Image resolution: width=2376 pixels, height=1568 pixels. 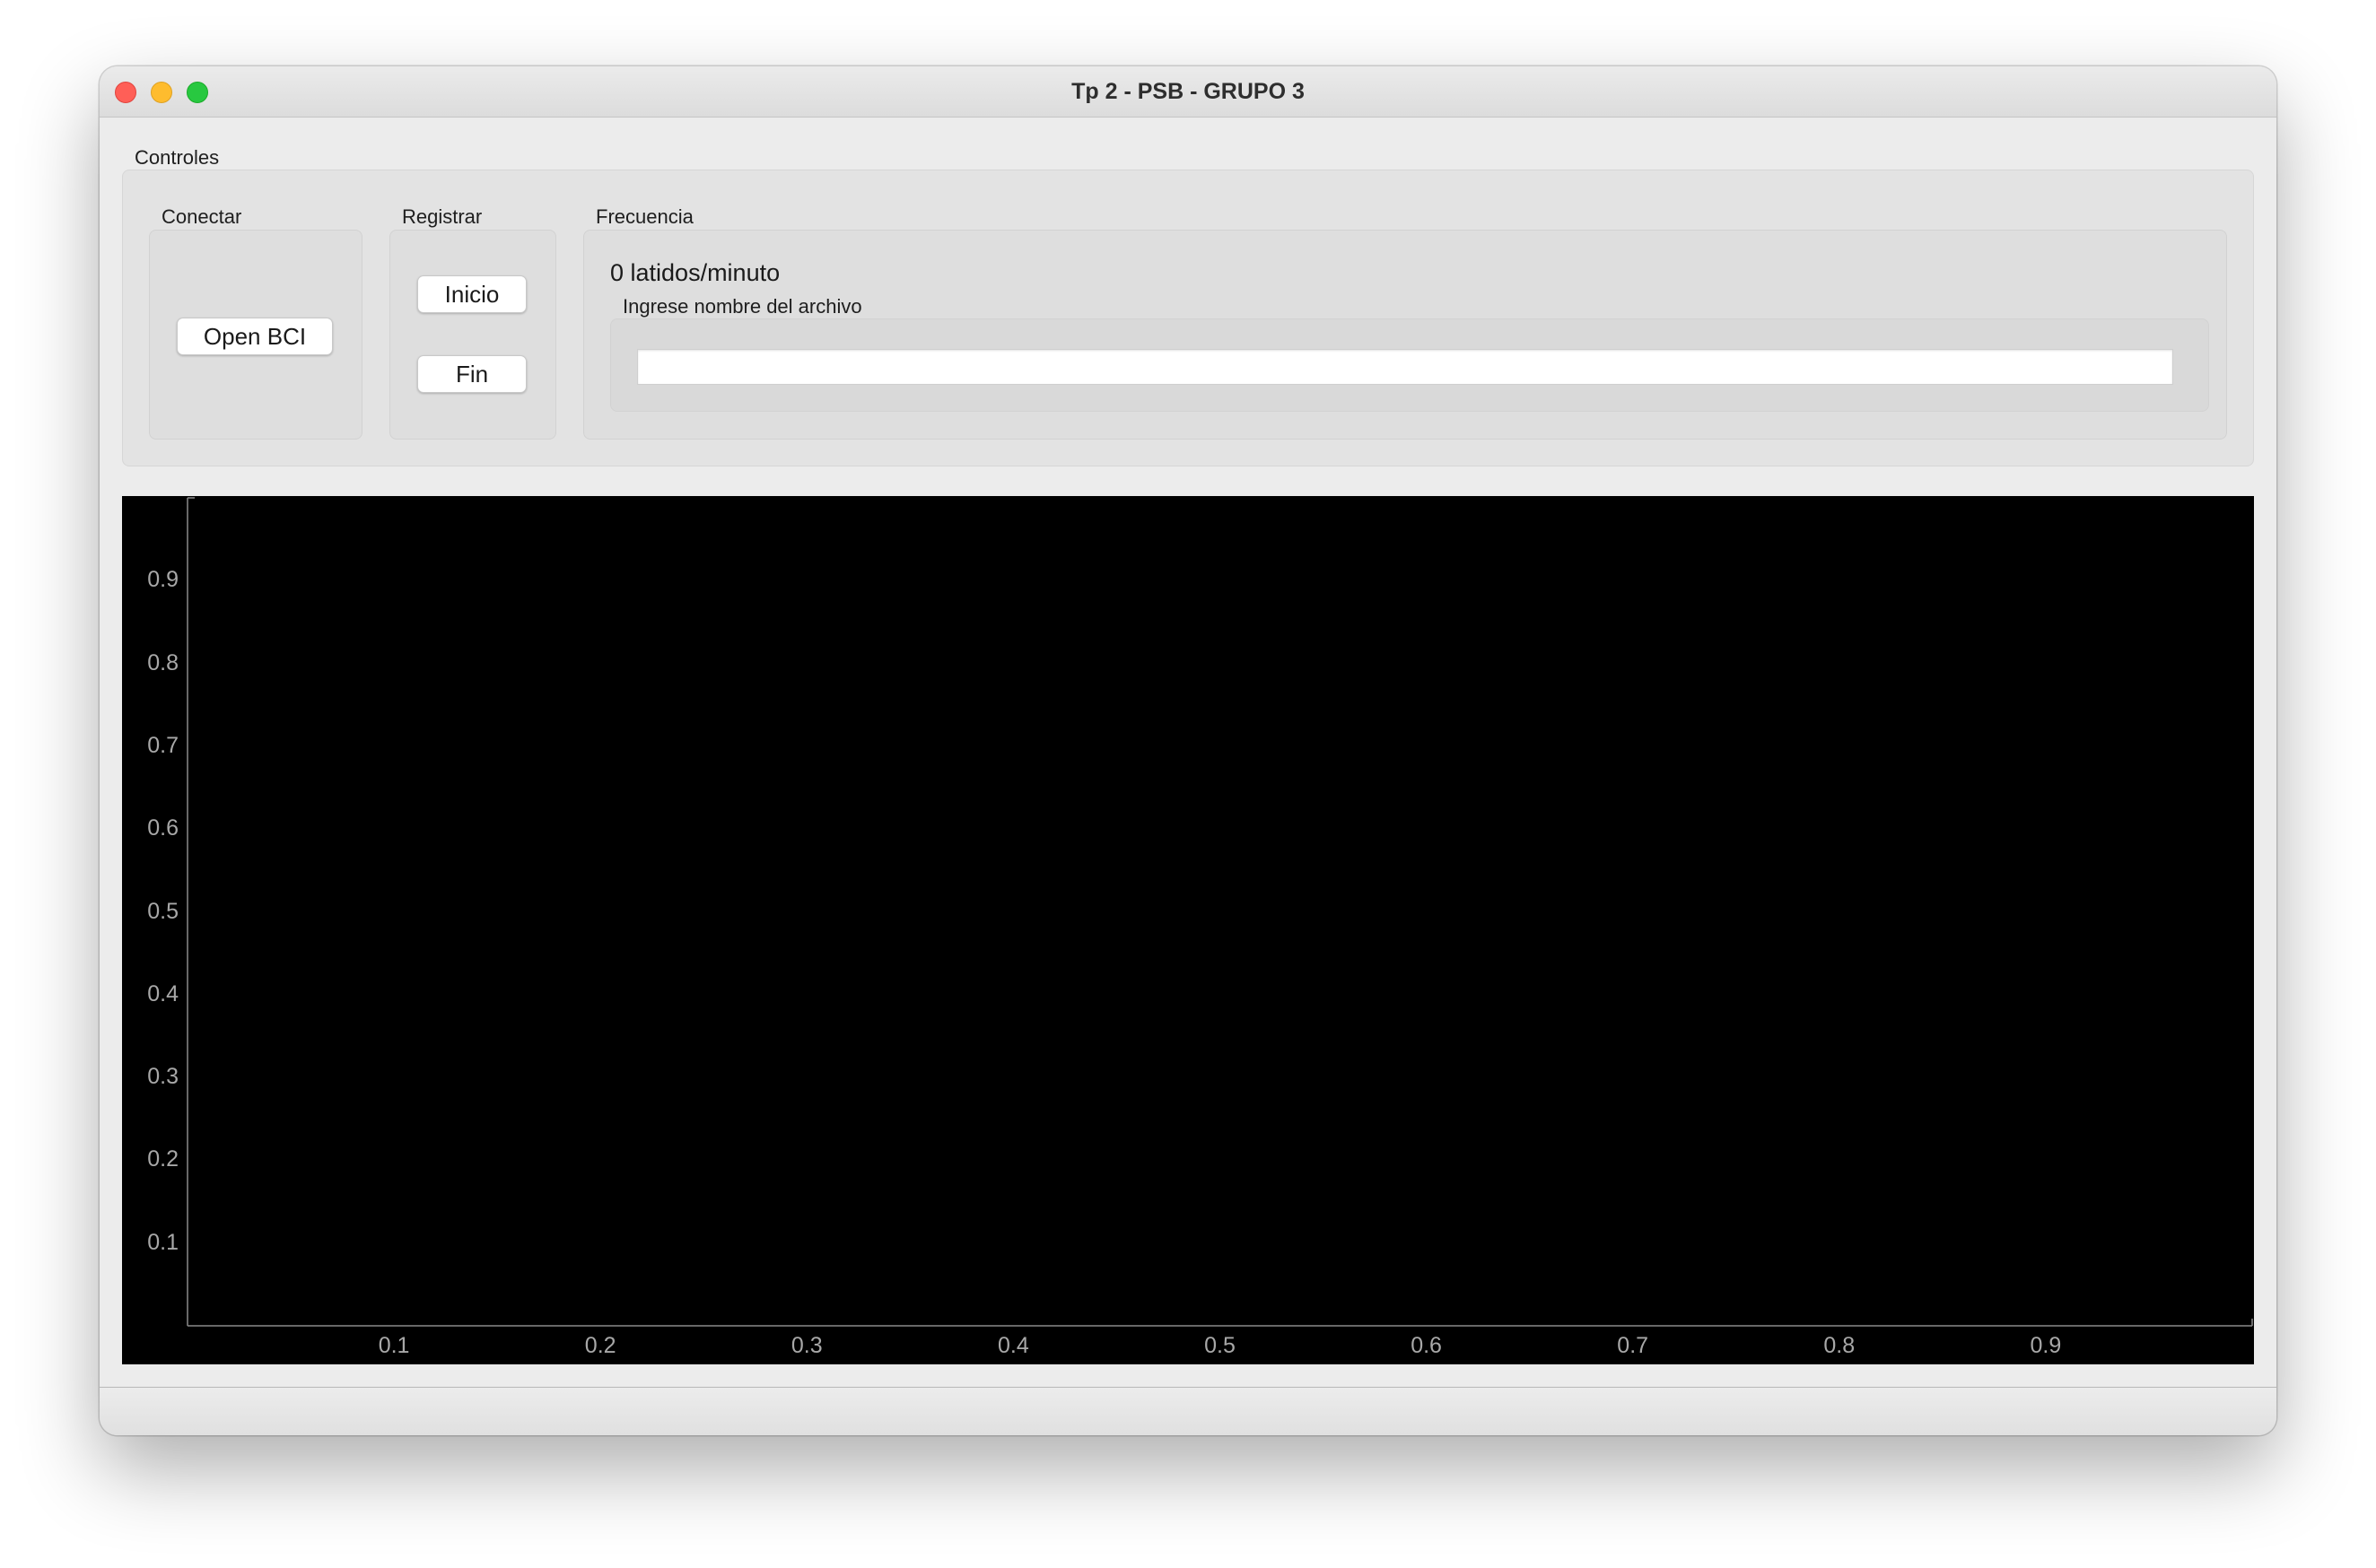 What do you see at coordinates (1013, 1346) in the screenshot?
I see `x-tick-label: 0.4` at bounding box center [1013, 1346].